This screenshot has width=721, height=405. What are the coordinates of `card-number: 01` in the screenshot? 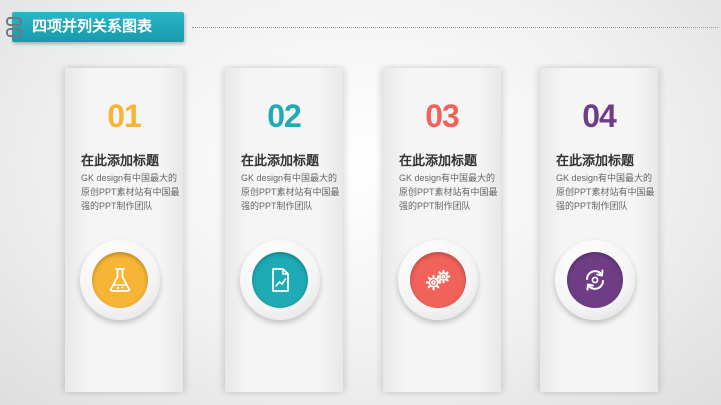 It's located at (124, 116).